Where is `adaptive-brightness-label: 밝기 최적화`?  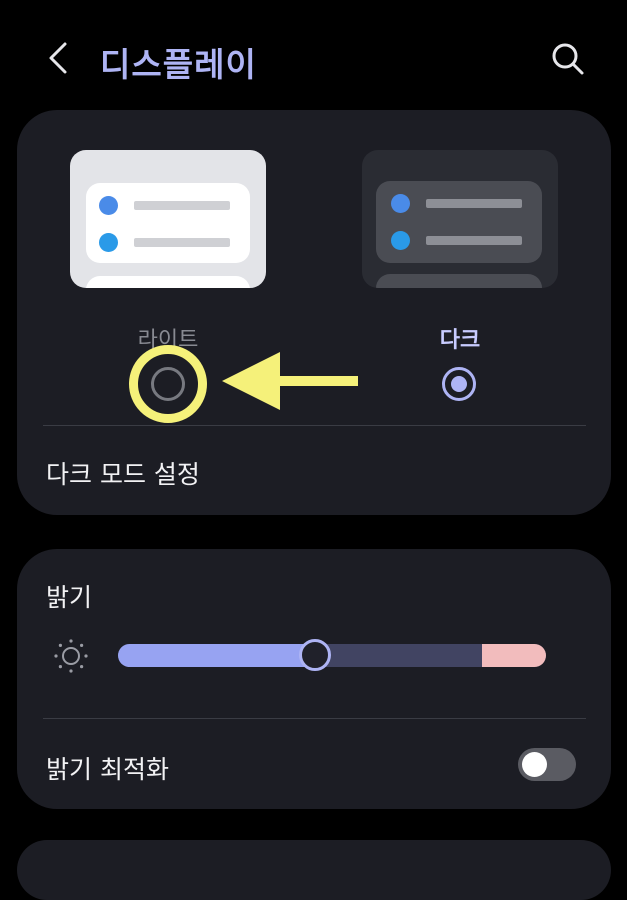 adaptive-brightness-label: 밝기 최적화 is located at coordinates (107, 769).